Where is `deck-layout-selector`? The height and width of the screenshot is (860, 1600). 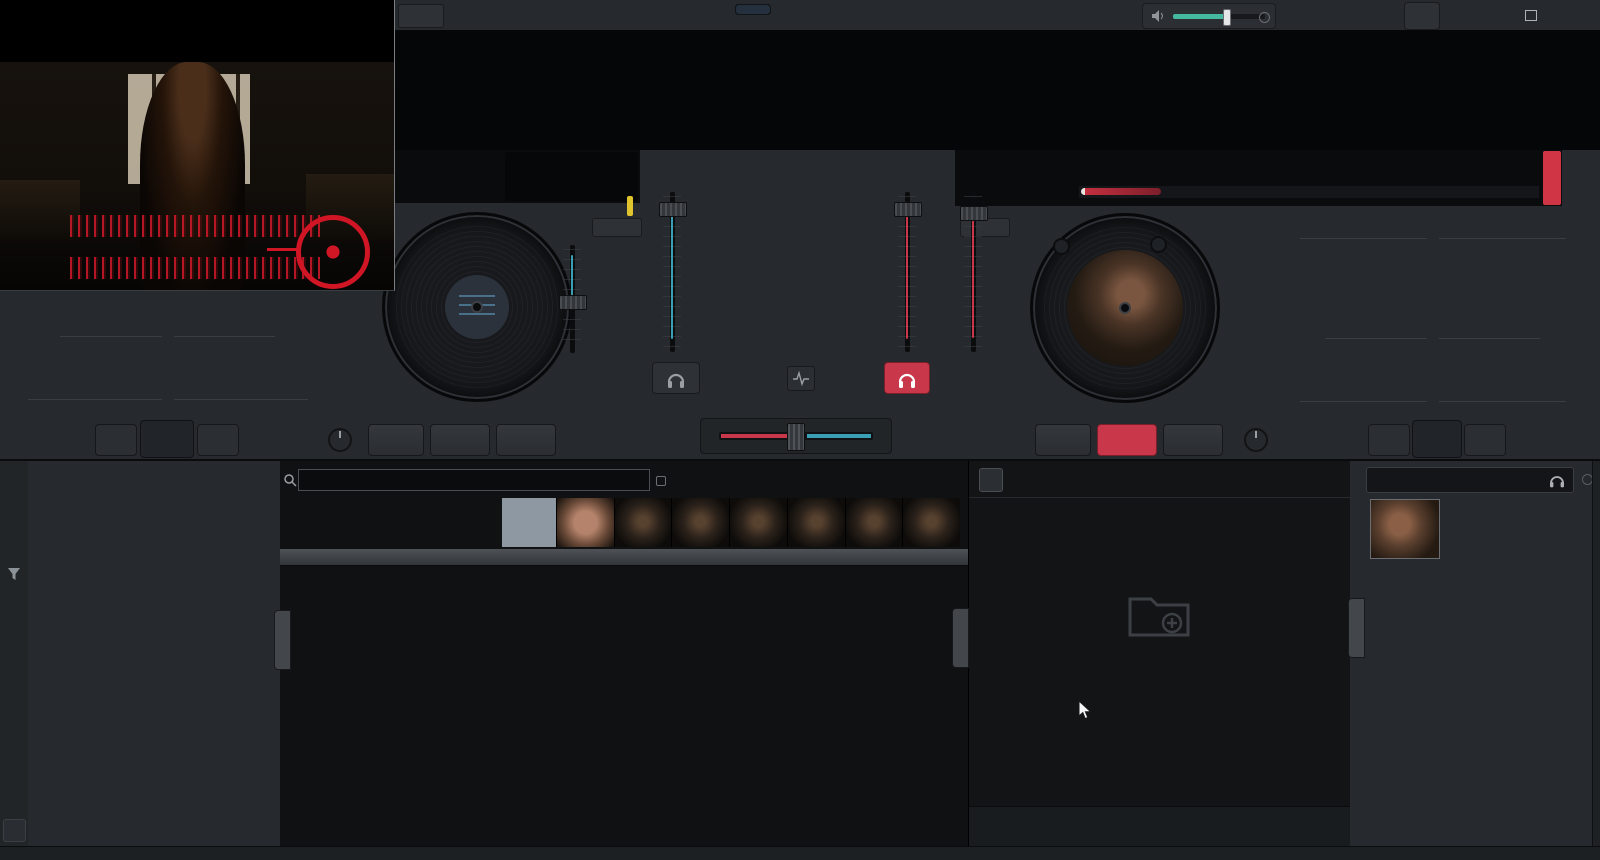
deck-layout-selector is located at coordinates (816, 15).